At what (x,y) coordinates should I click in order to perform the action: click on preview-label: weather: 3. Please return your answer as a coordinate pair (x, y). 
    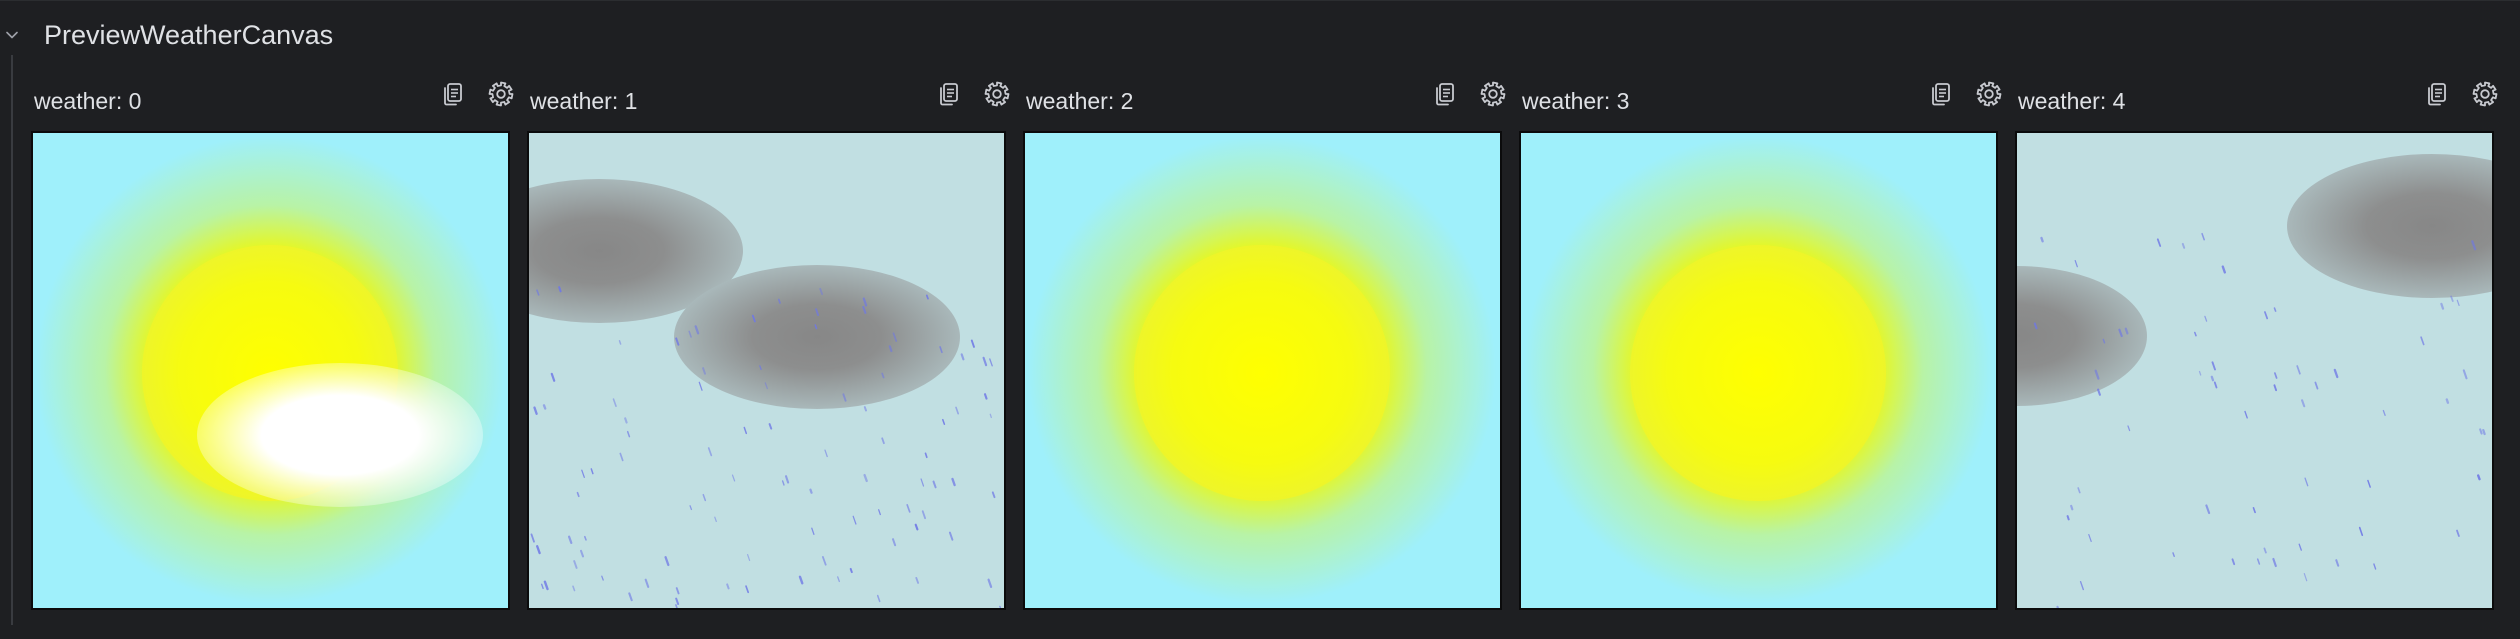
    Looking at the image, I should click on (1576, 101).